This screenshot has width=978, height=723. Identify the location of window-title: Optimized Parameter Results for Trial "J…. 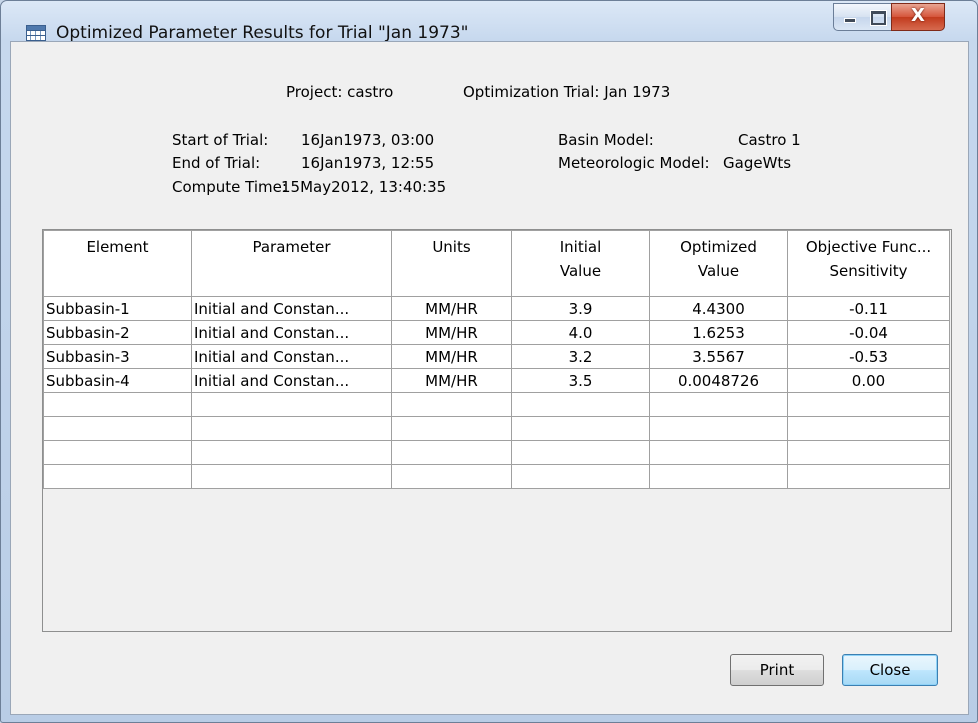
(262, 33).